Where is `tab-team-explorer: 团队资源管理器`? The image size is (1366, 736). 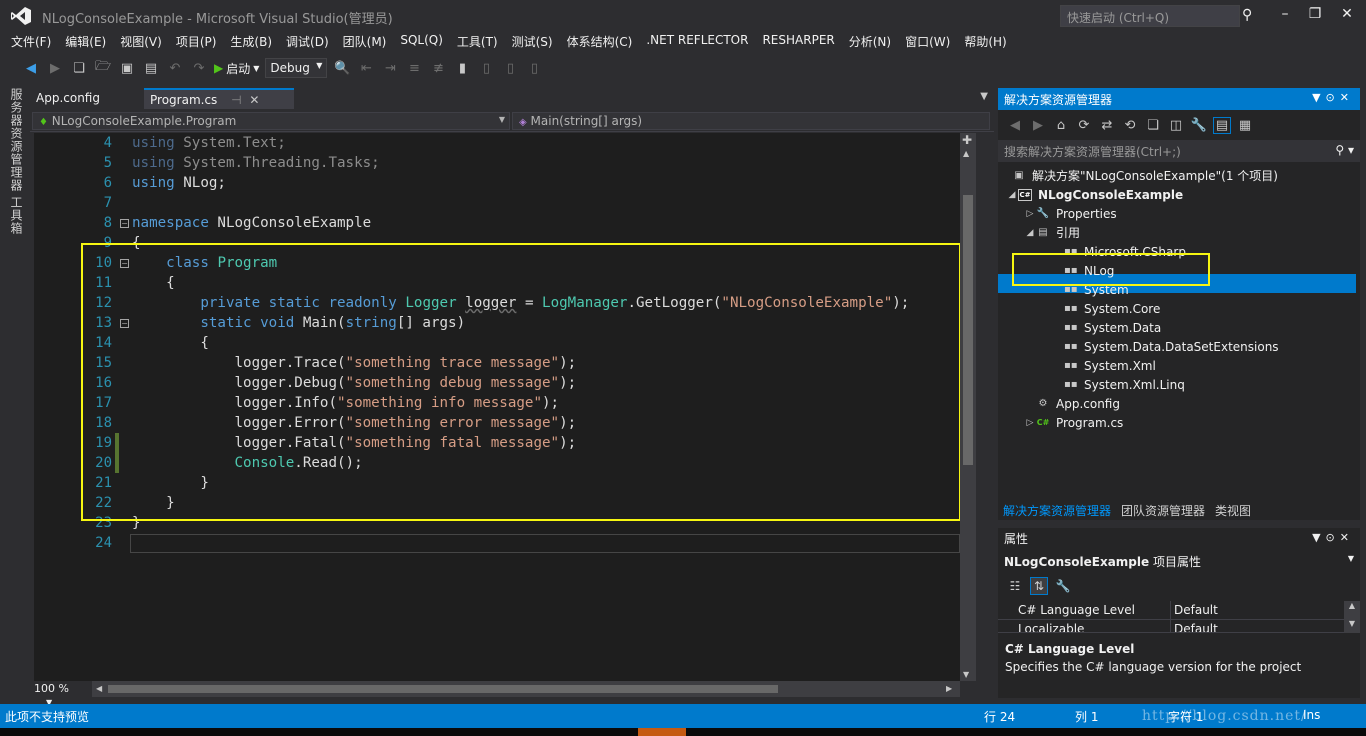
tab-team-explorer: 团队资源管理器 is located at coordinates (1163, 510).